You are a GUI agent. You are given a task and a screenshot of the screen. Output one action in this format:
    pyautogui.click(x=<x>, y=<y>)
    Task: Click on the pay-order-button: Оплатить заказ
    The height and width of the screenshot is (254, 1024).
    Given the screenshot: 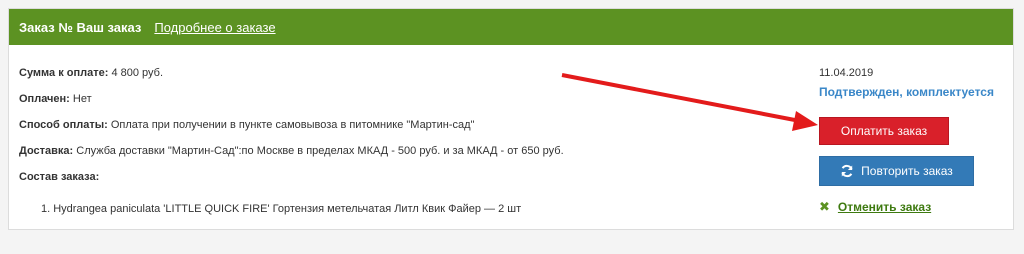 What is the action you would take?
    pyautogui.click(x=884, y=131)
    